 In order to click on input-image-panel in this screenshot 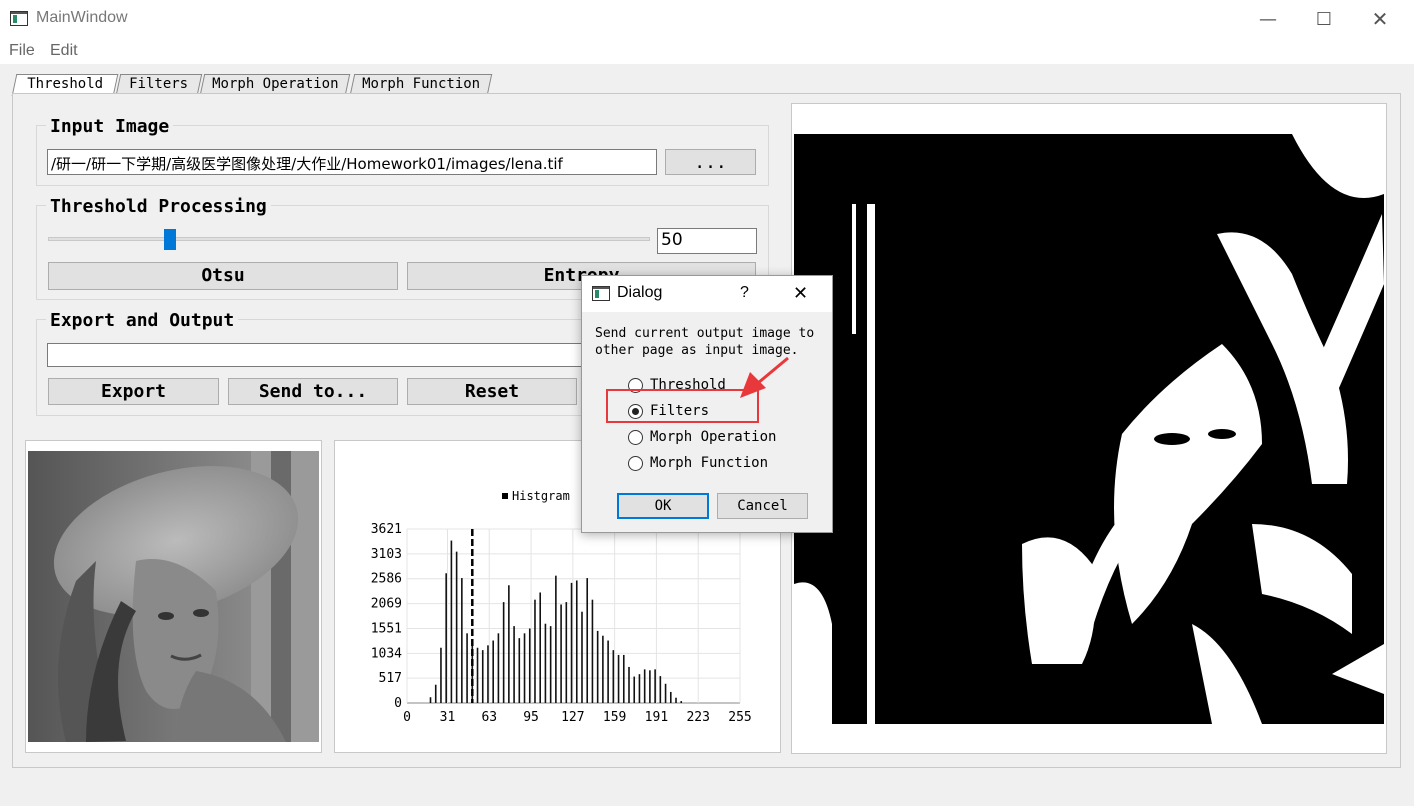, I will do `click(173, 596)`.